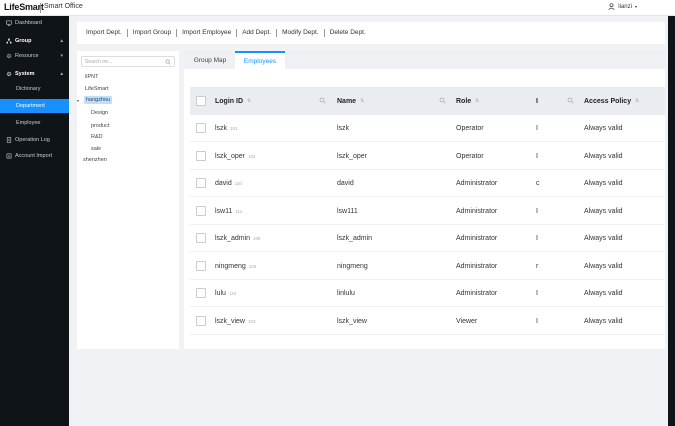 The height and width of the screenshot is (426, 675). What do you see at coordinates (352, 321) in the screenshot?
I see `cell-name: lszk_view` at bounding box center [352, 321].